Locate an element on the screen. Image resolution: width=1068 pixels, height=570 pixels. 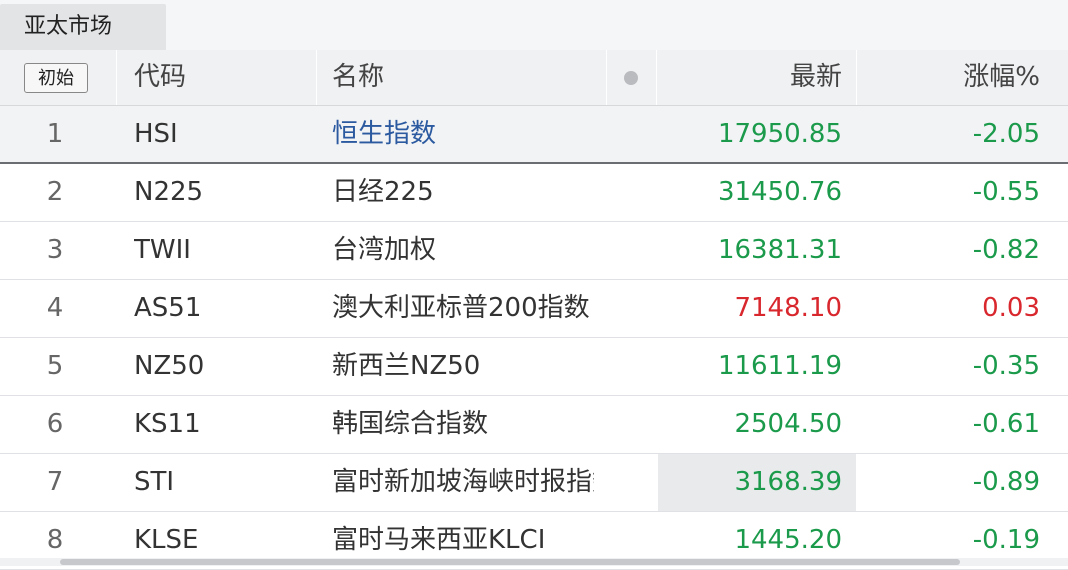
row-last-price: 16381.31 is located at coordinates (779, 250).